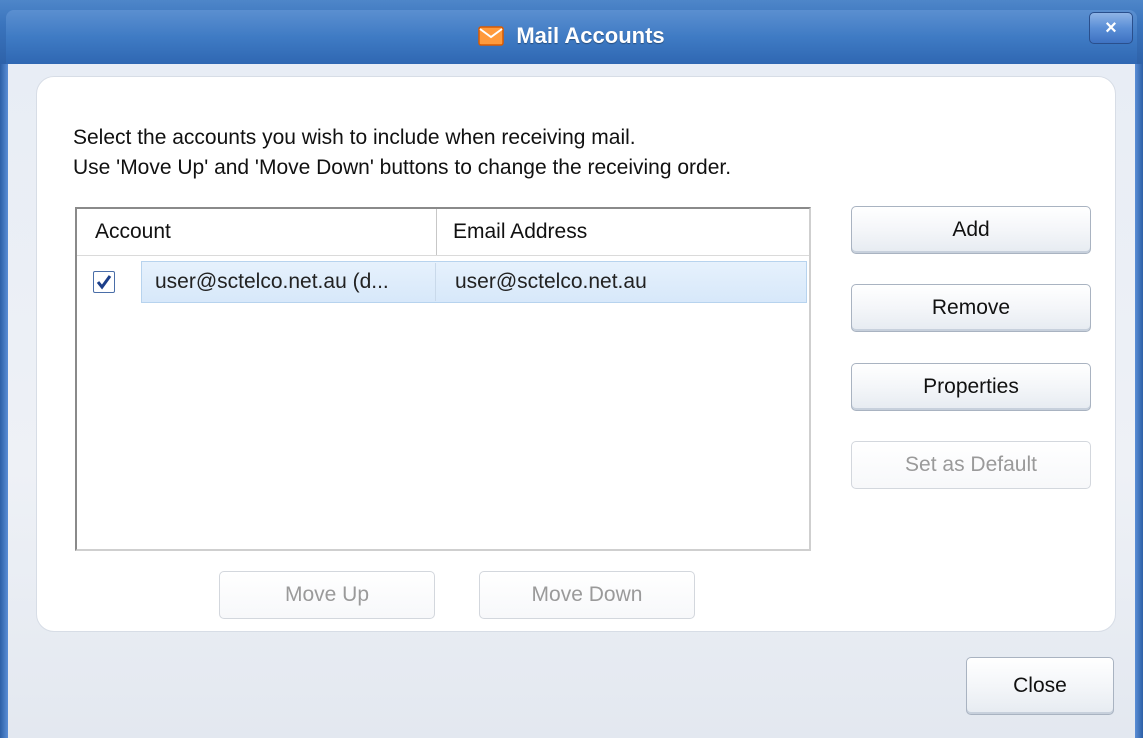 This screenshot has height=738, width=1143. What do you see at coordinates (4, 401) in the screenshot?
I see `window-border-left` at bounding box center [4, 401].